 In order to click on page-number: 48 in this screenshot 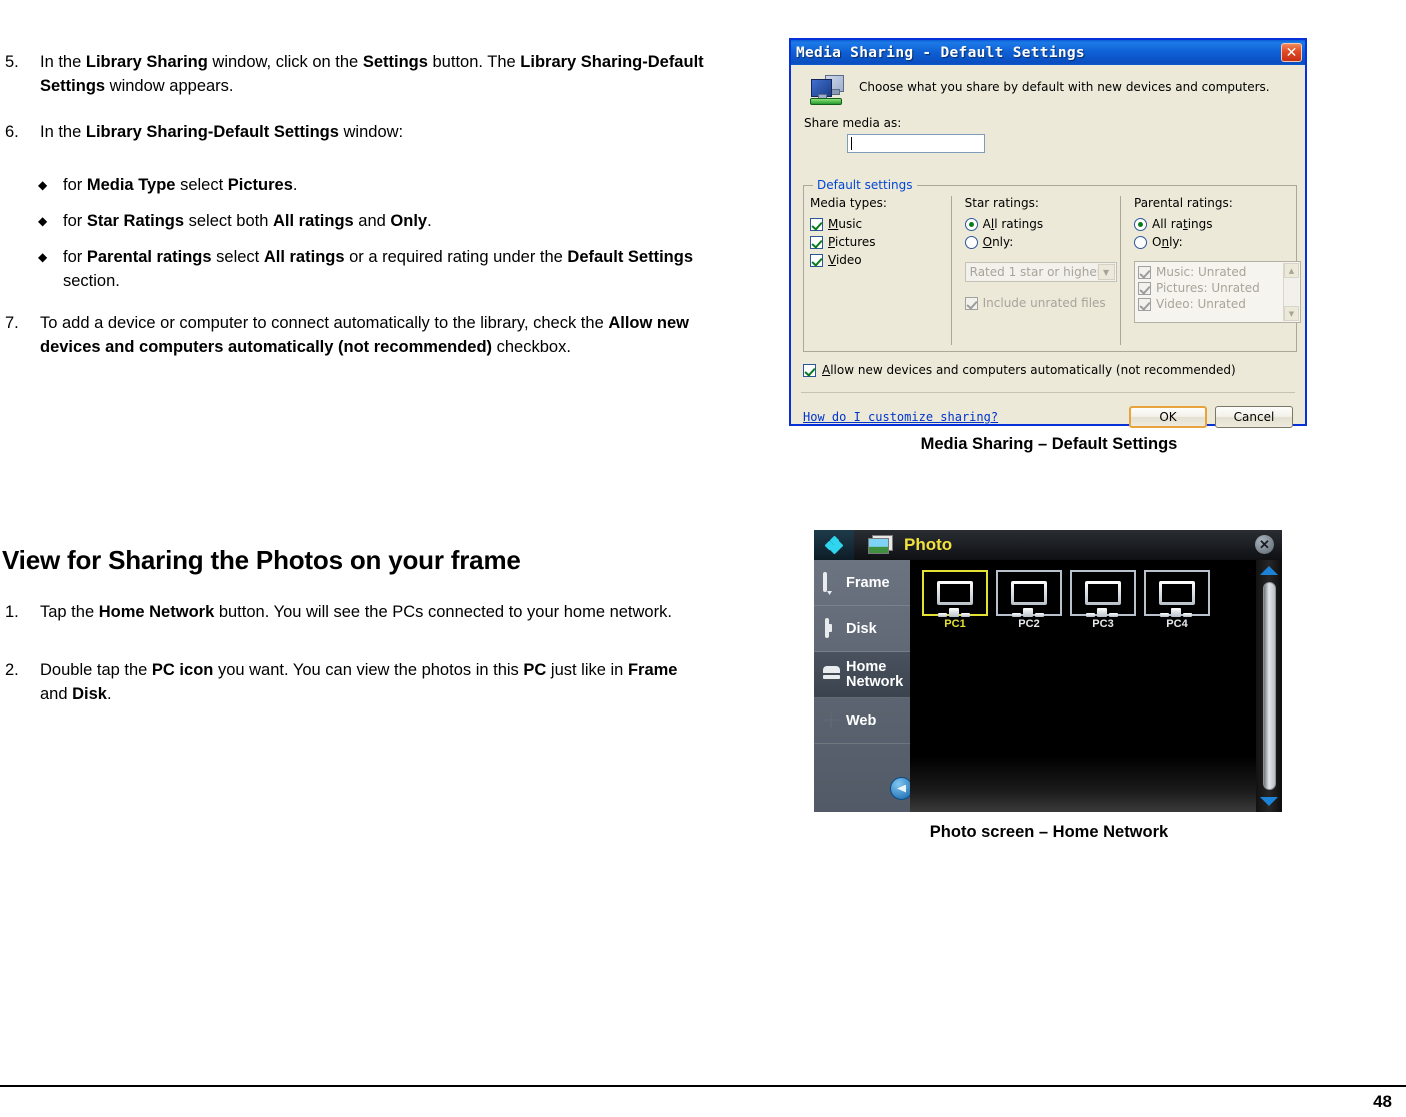, I will do `click(1382, 1101)`.